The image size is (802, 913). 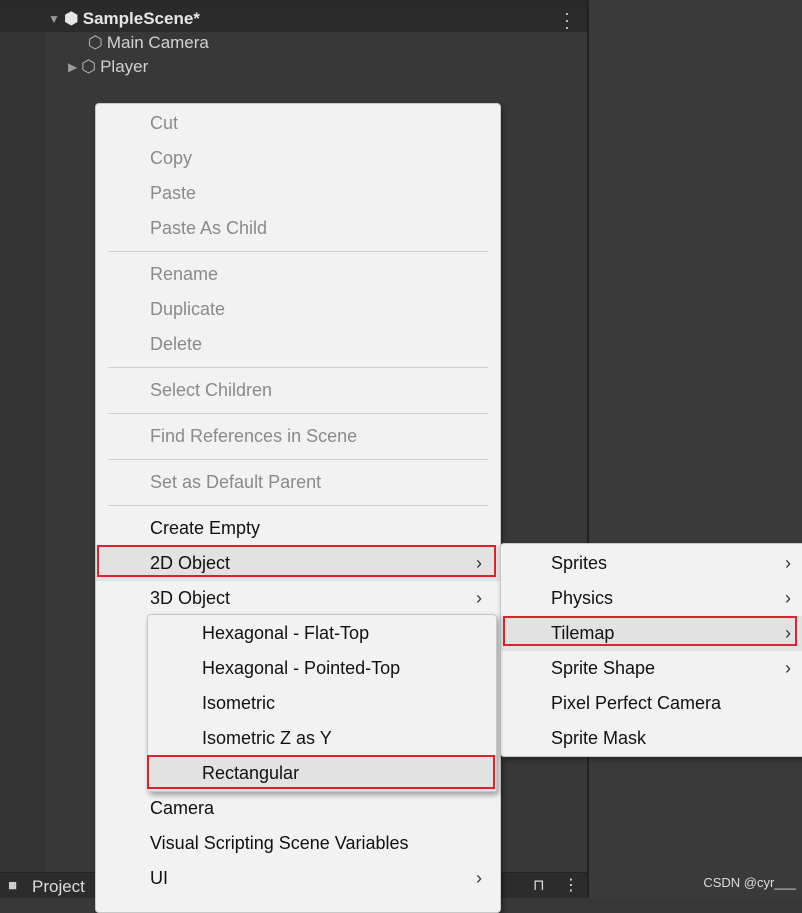 What do you see at coordinates (254, 436) in the screenshot?
I see `menu-item-label: Find References in Scene` at bounding box center [254, 436].